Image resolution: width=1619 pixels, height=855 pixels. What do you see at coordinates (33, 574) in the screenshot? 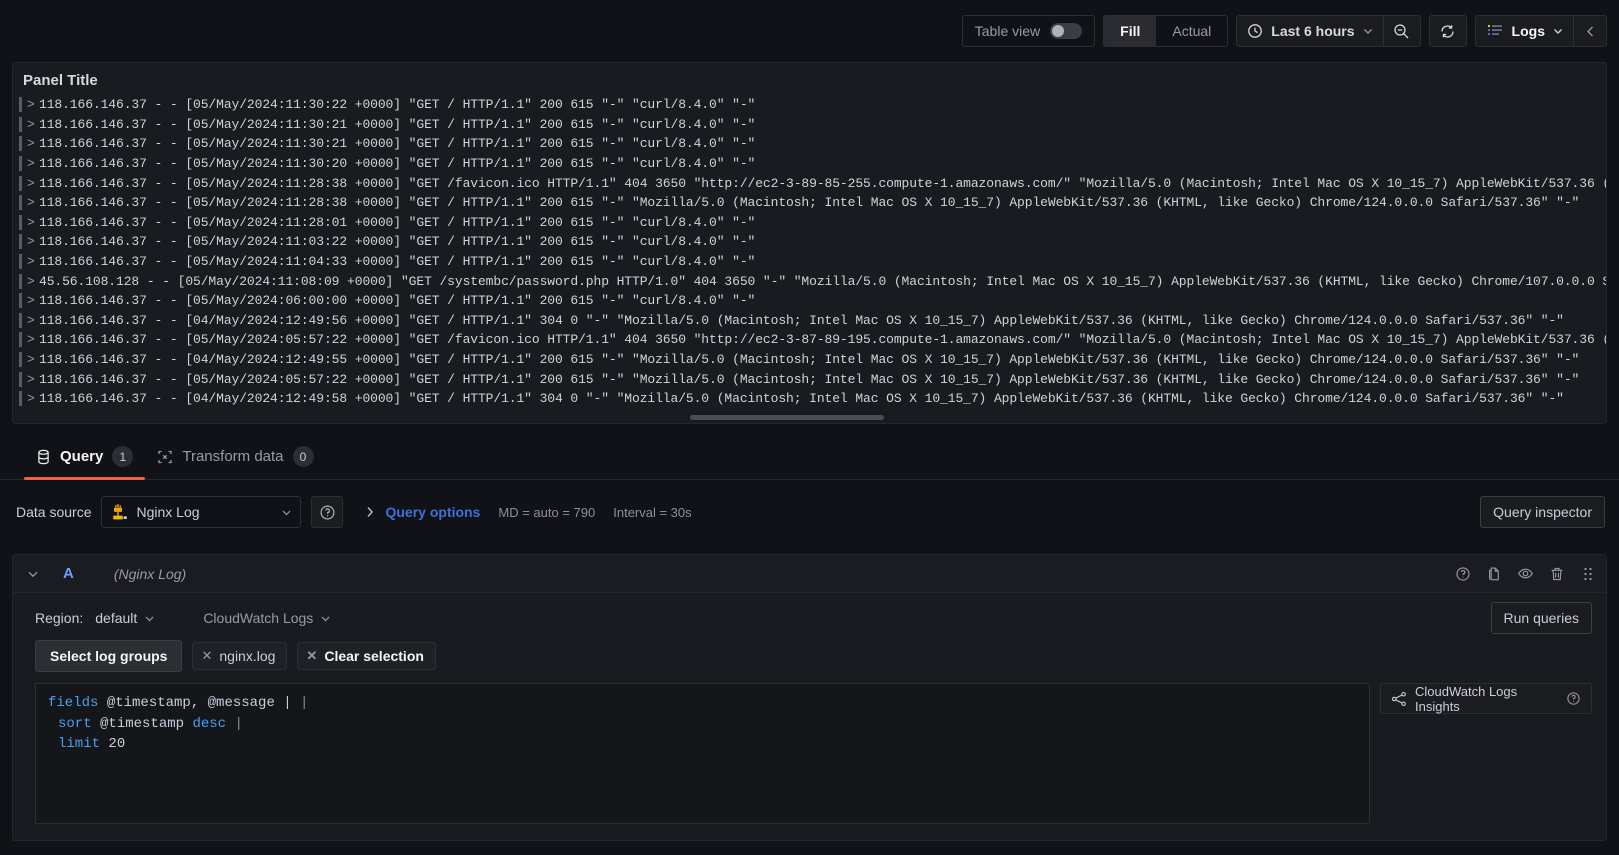
I see `collapse-query-row-icon` at bounding box center [33, 574].